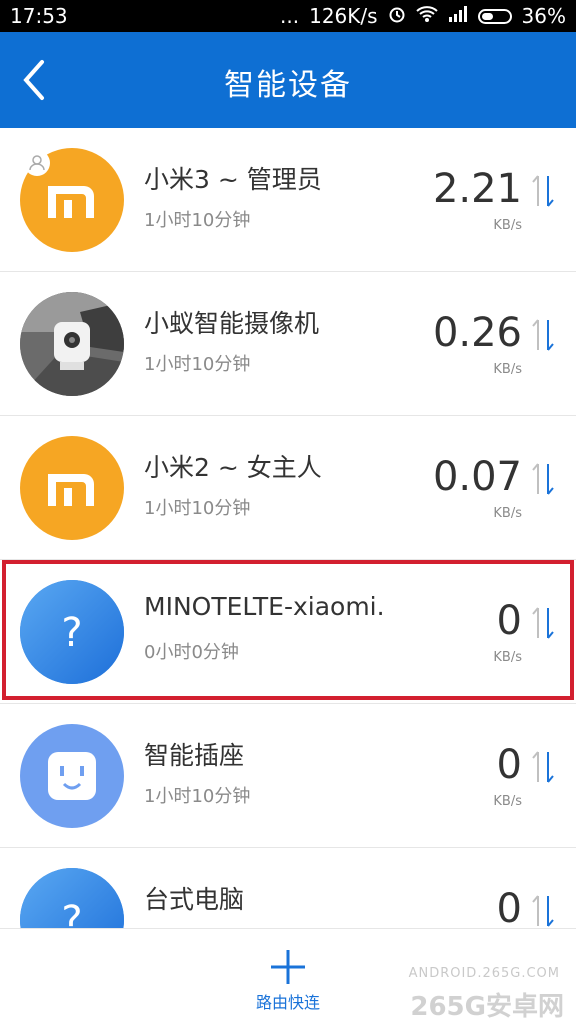  I want to click on app-bar: 智能设备, so click(288, 80).